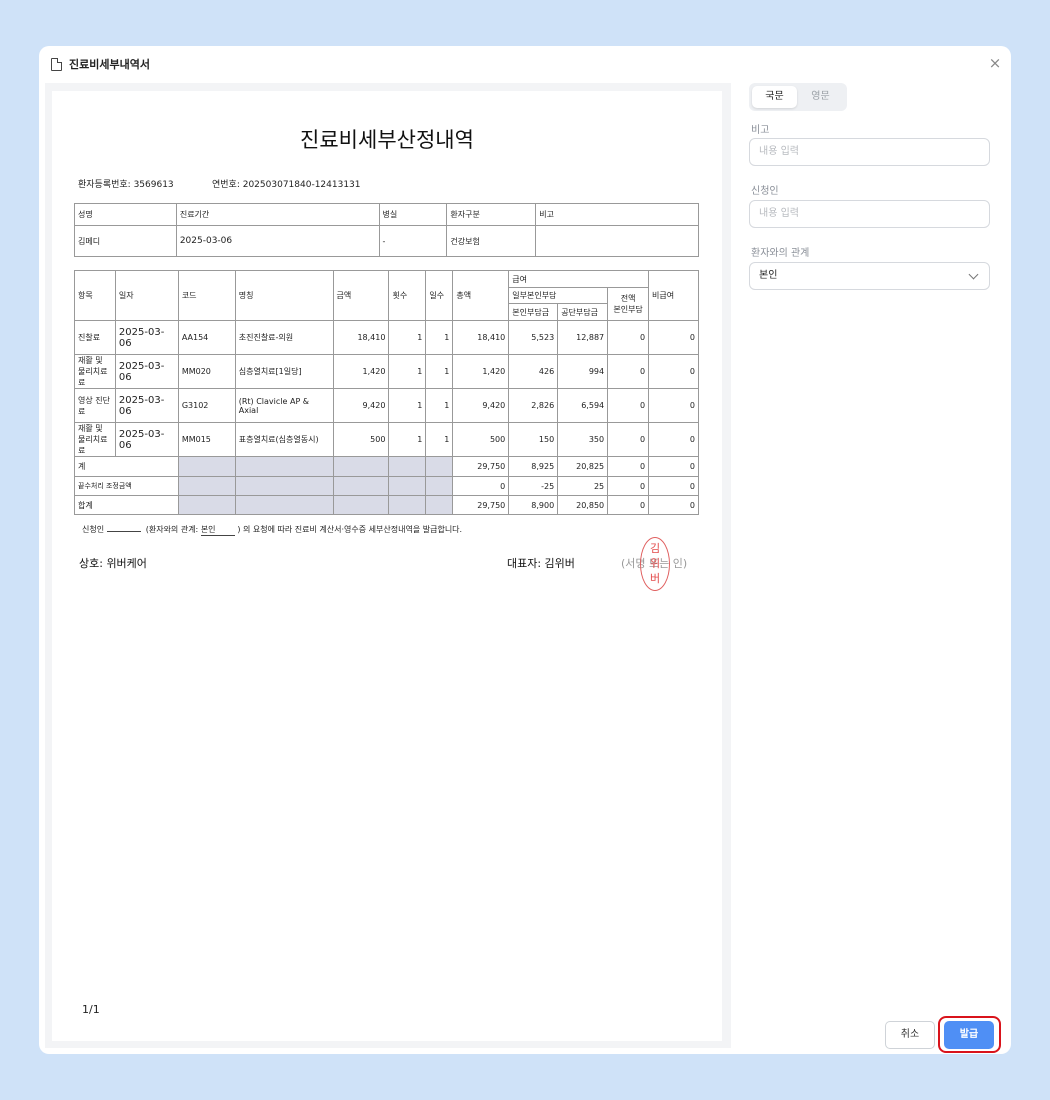  I want to click on note-label: 비고, so click(760, 130).